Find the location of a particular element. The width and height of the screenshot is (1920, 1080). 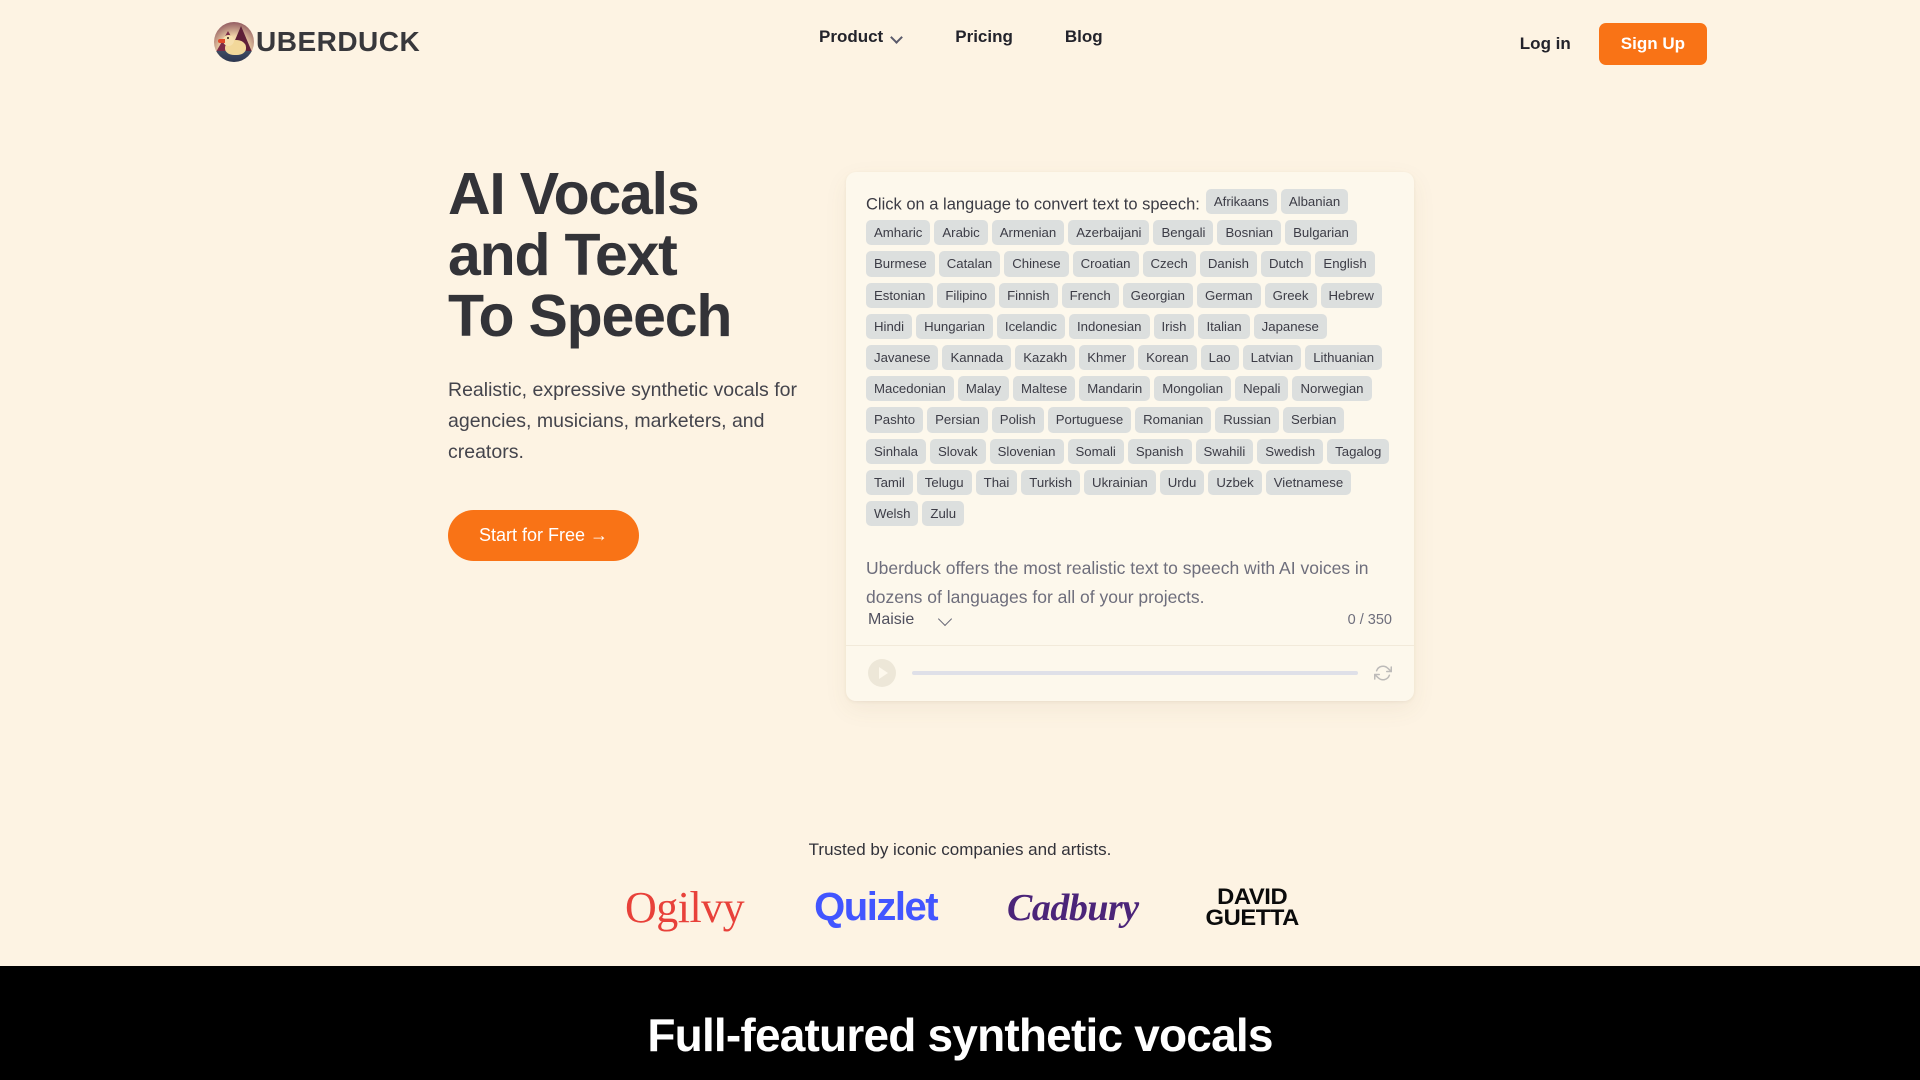

language-tag: Dutch is located at coordinates (1286, 264).